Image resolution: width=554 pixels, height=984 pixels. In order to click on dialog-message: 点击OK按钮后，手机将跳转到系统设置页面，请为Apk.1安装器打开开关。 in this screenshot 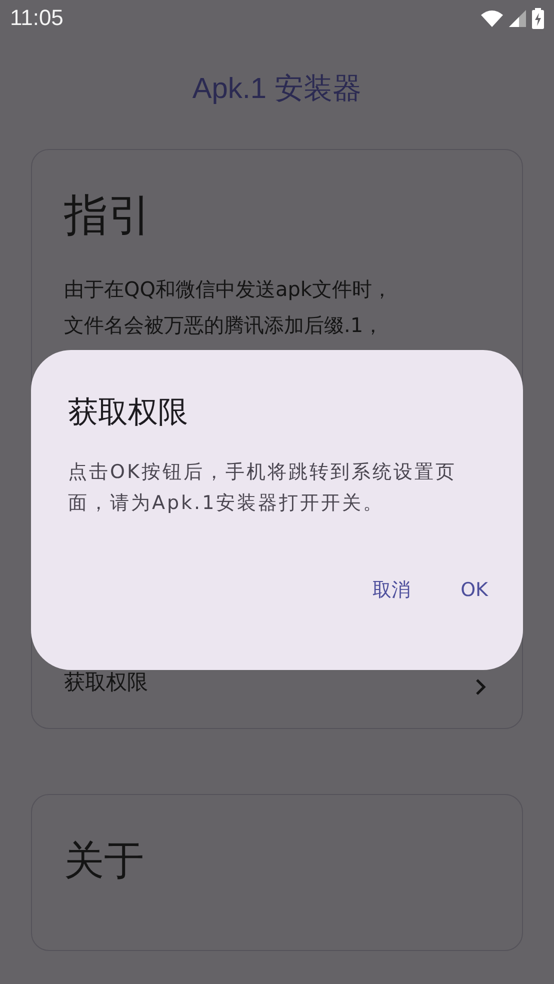, I will do `click(263, 488)`.